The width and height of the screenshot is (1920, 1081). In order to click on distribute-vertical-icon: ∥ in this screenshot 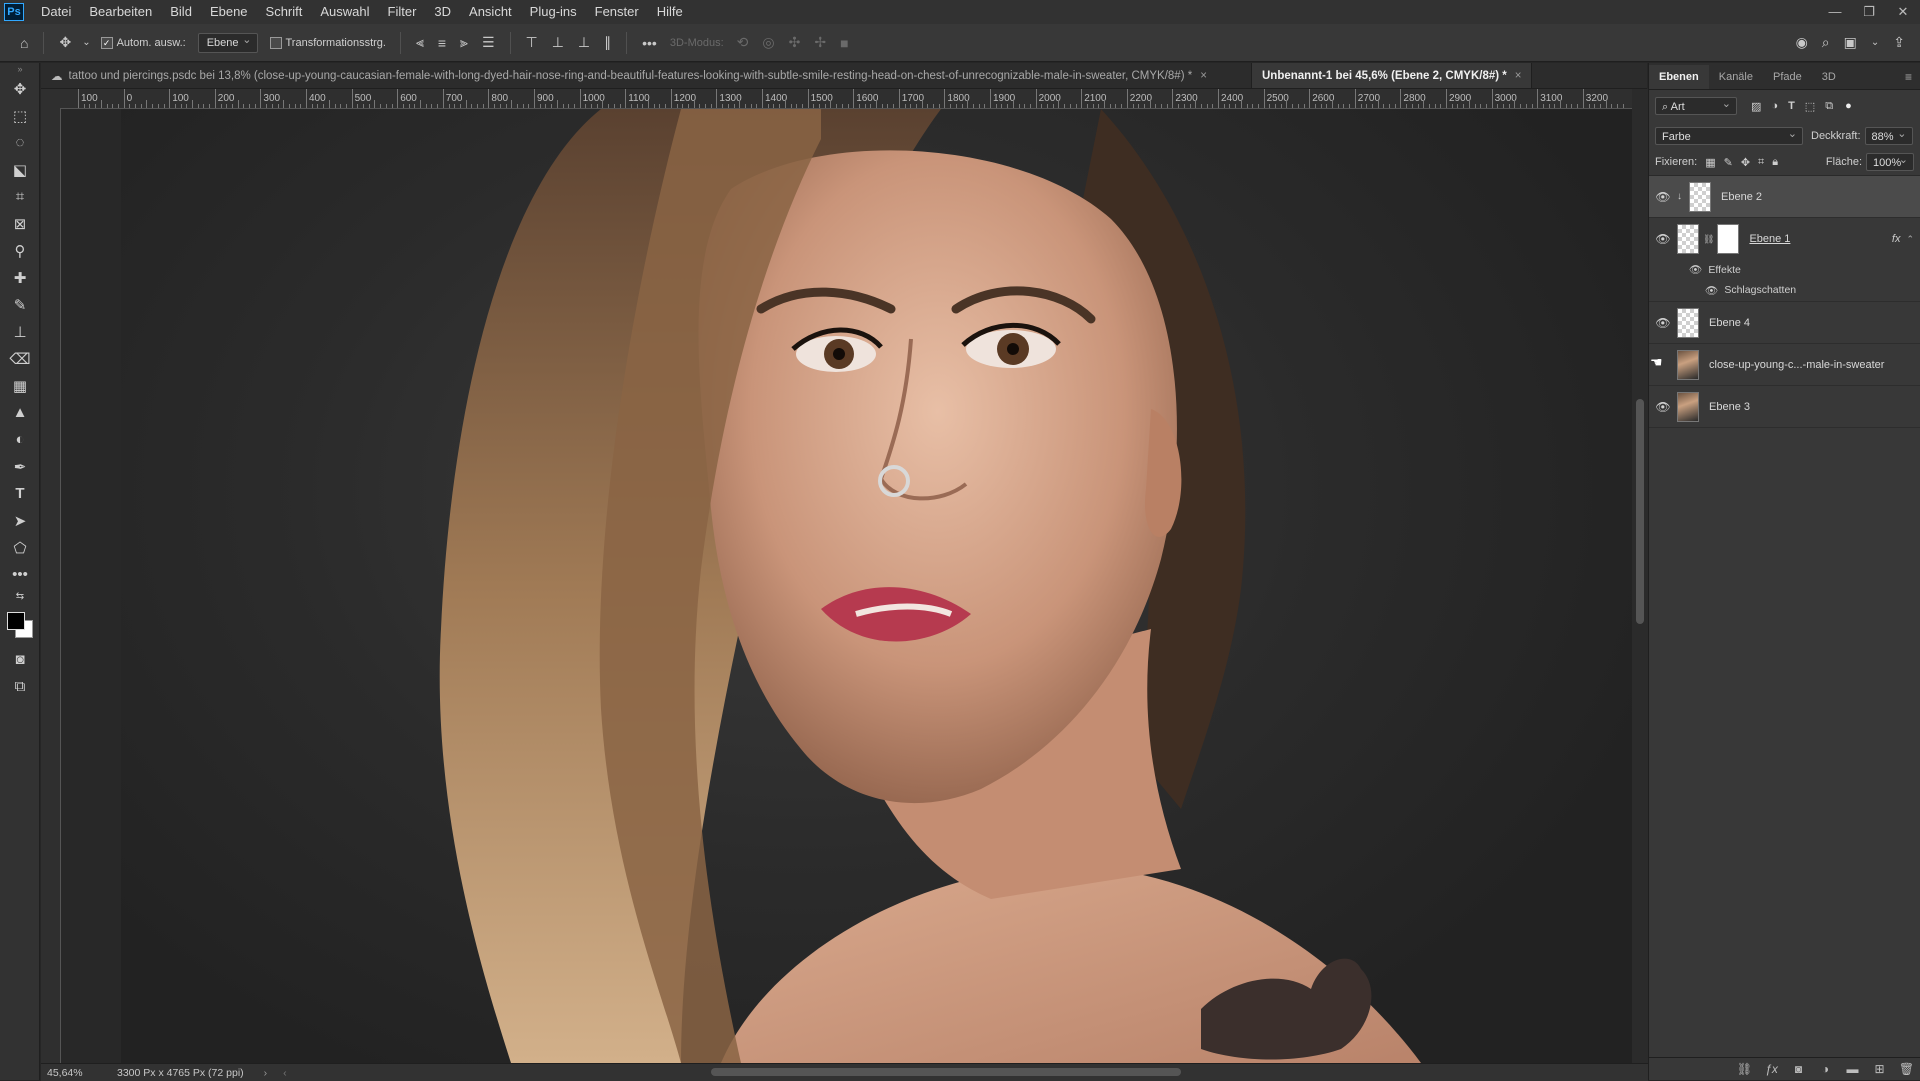, I will do `click(607, 42)`.